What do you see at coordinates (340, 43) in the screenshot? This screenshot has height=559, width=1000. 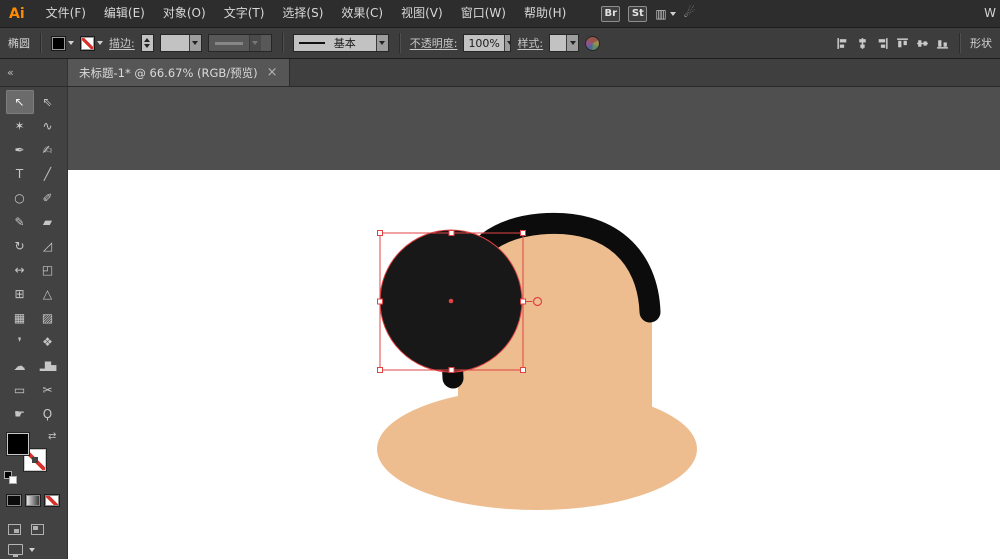 I see `brush-definition-dropdown: 基本` at bounding box center [340, 43].